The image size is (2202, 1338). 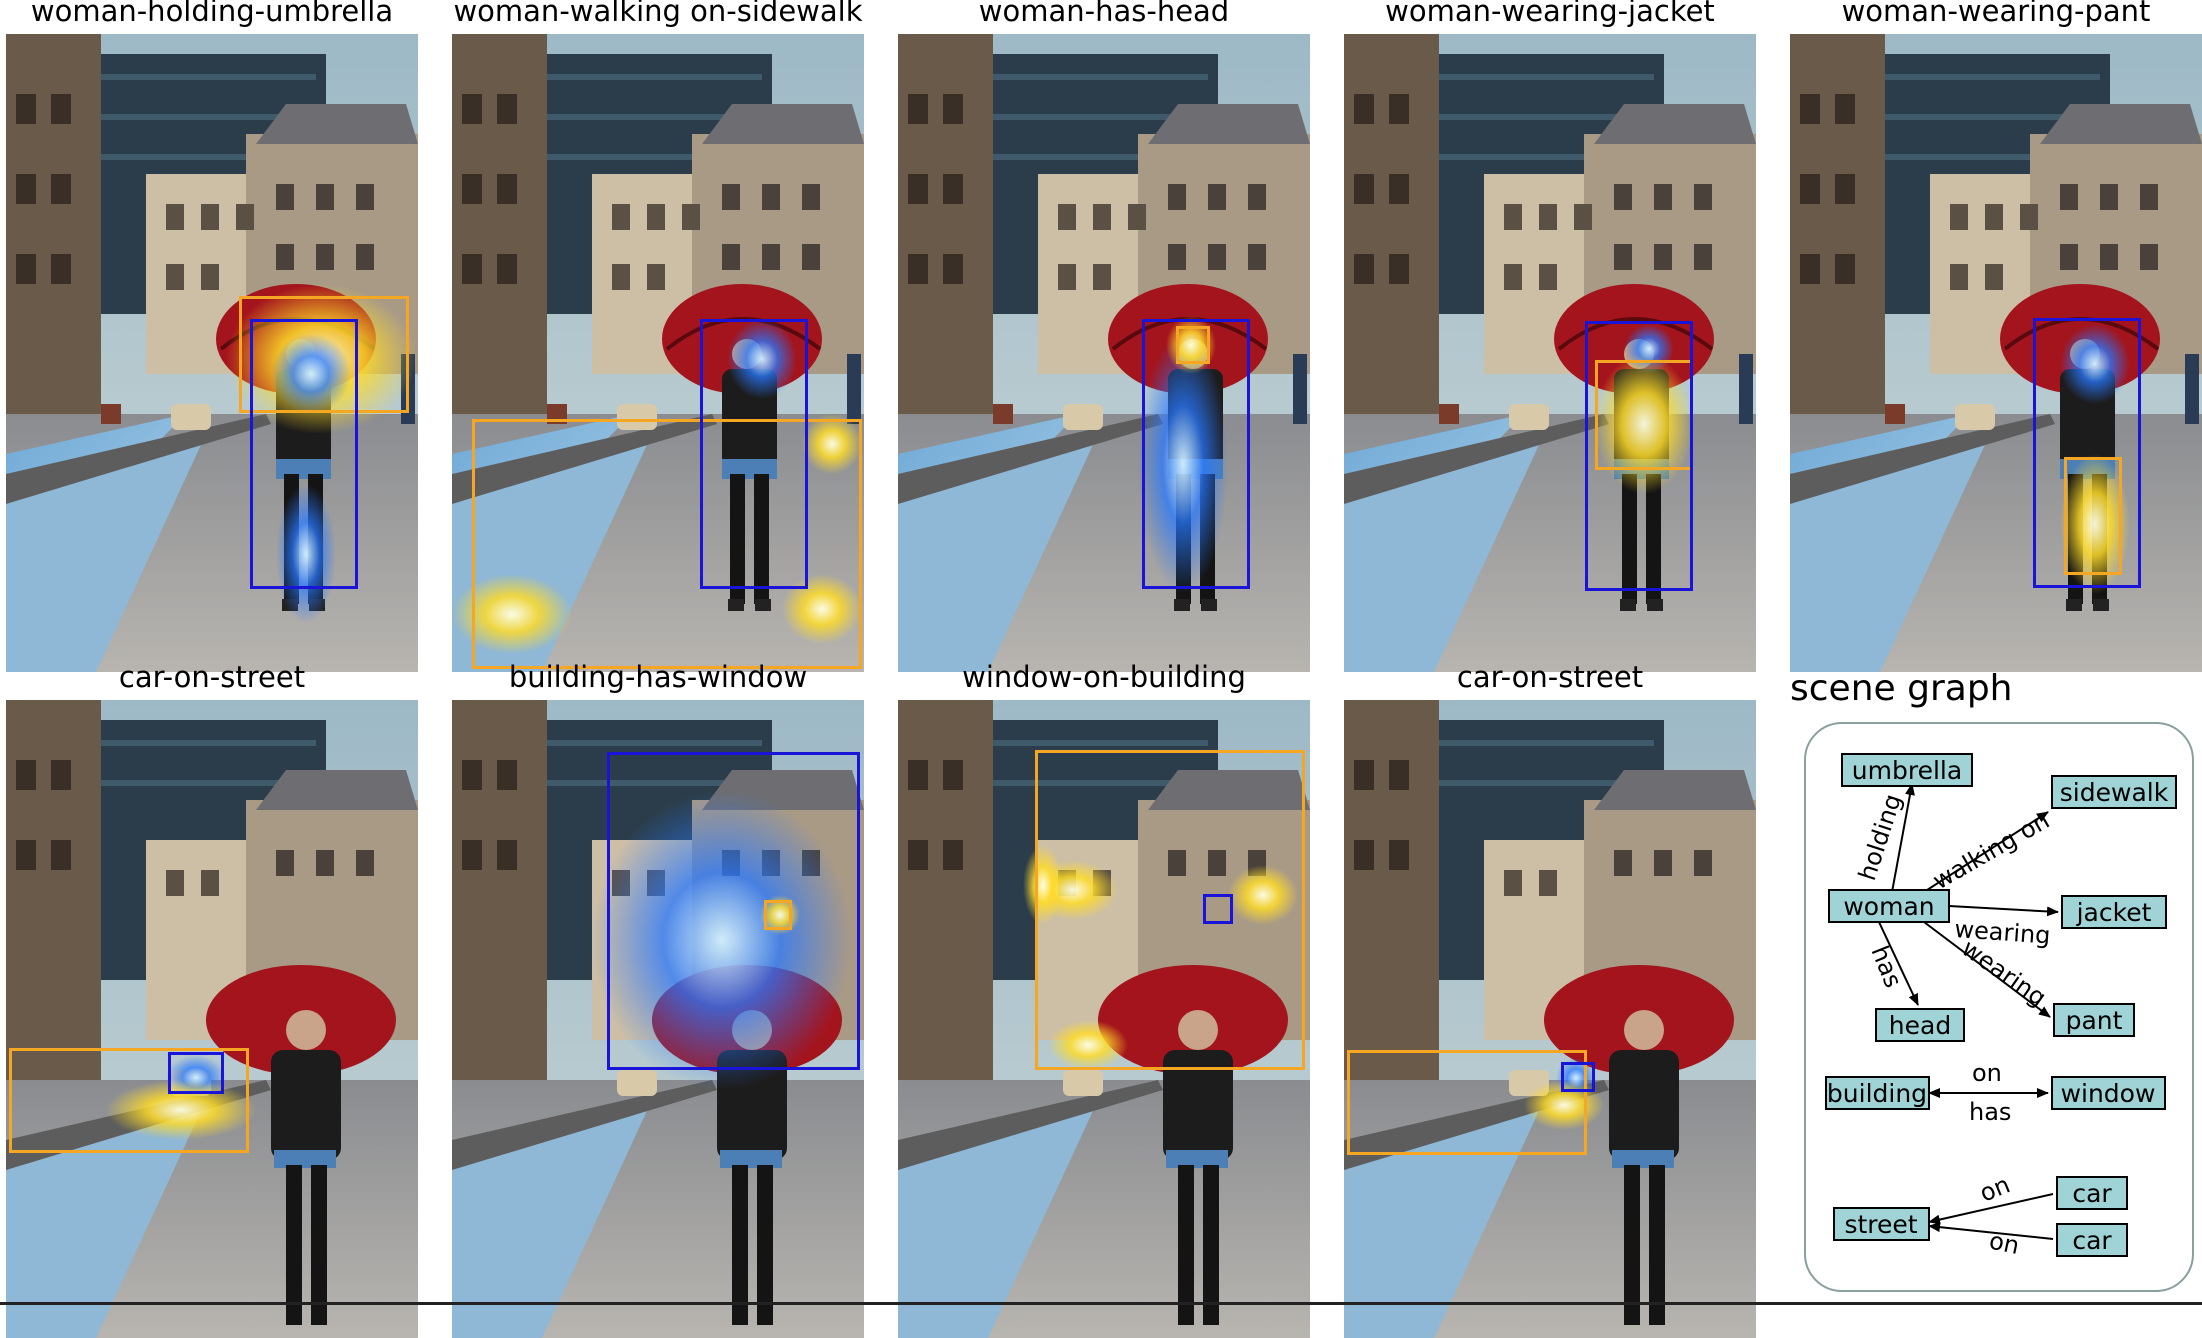 I want to click on node-woman: woman, so click(x=1889, y=906).